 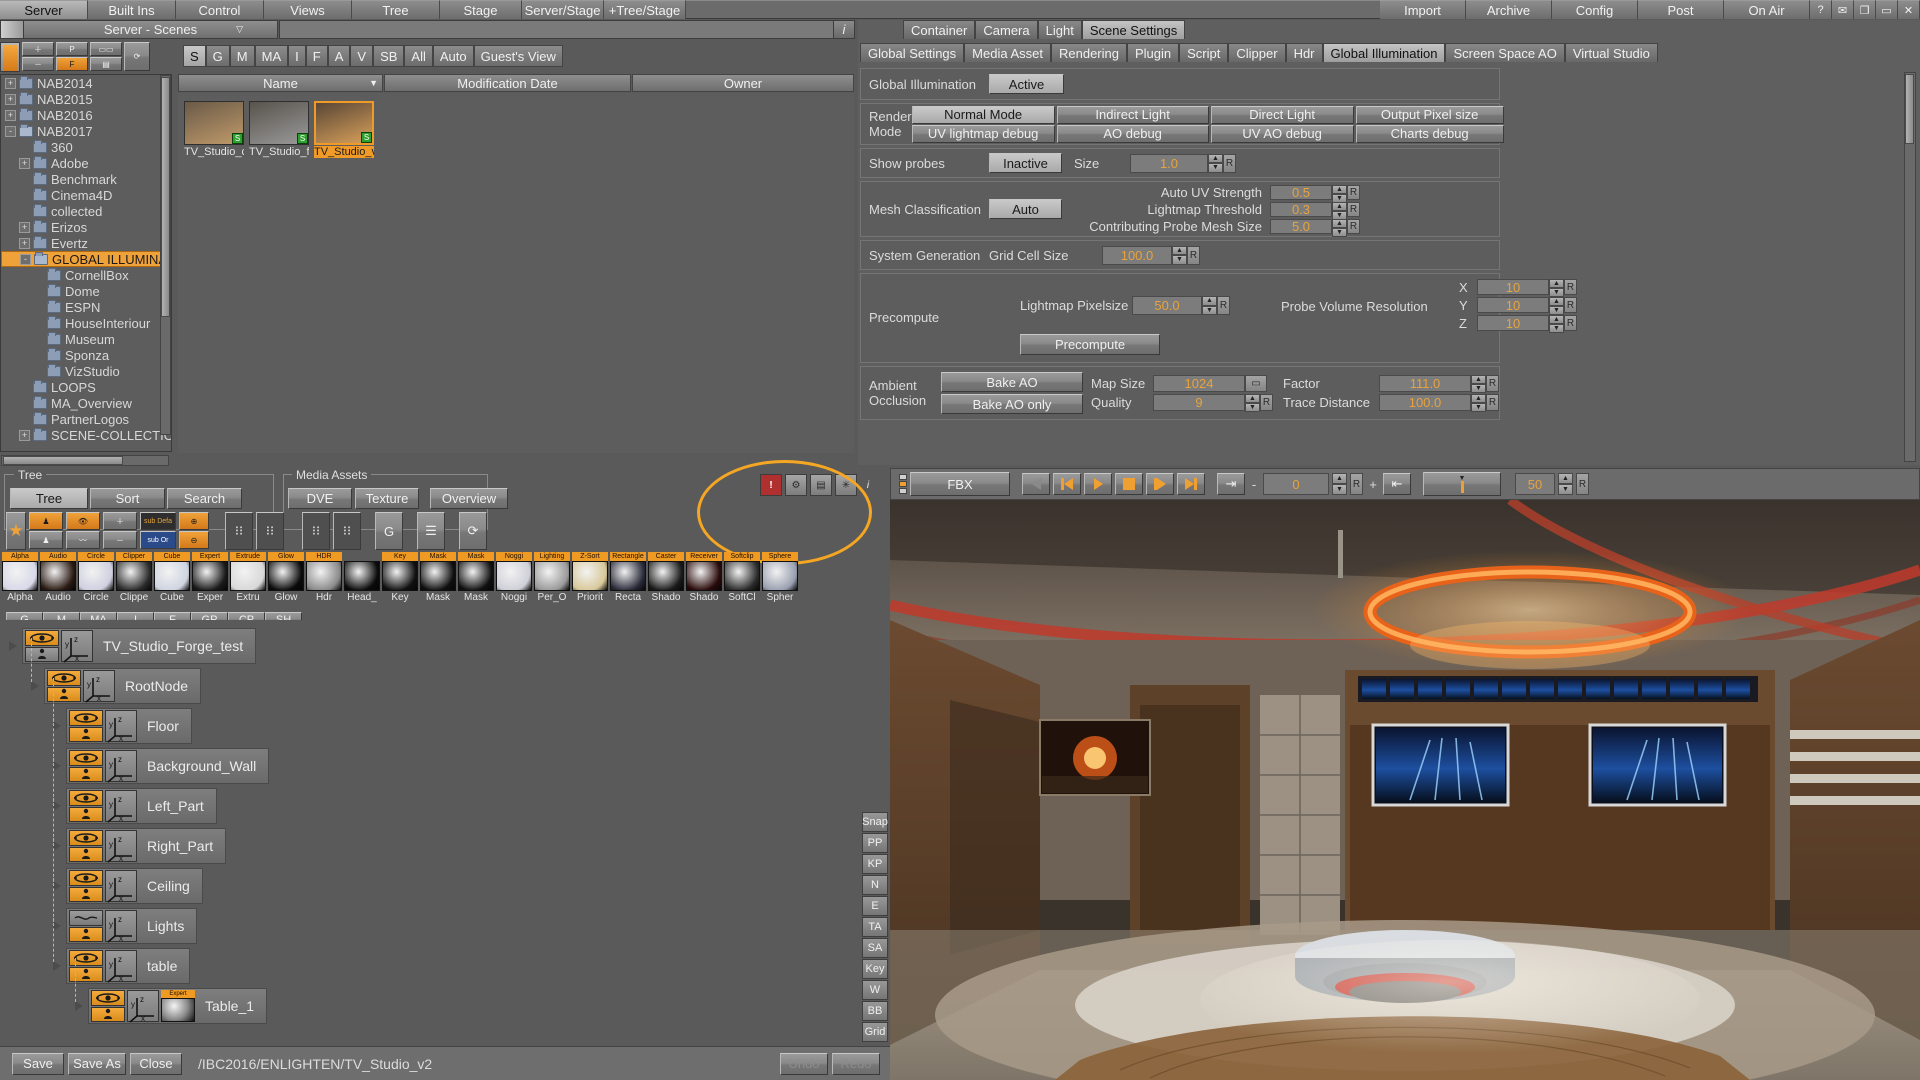 I want to click on close-button: Close, so click(x=156, y=1063).